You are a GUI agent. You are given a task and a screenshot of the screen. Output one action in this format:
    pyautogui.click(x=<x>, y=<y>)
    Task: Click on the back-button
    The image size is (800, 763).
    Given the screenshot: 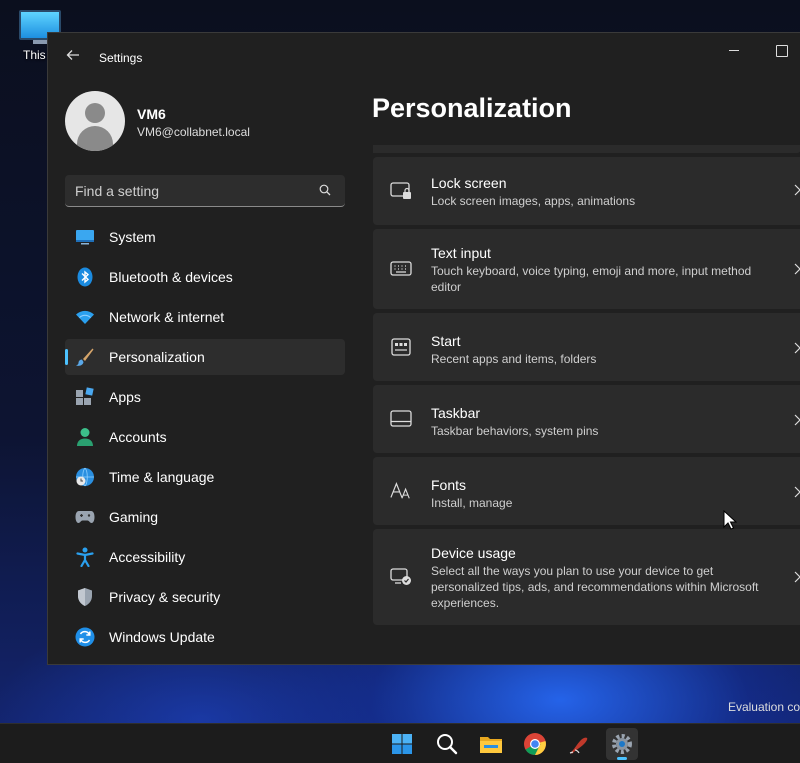 What is the action you would take?
    pyautogui.click(x=73, y=58)
    